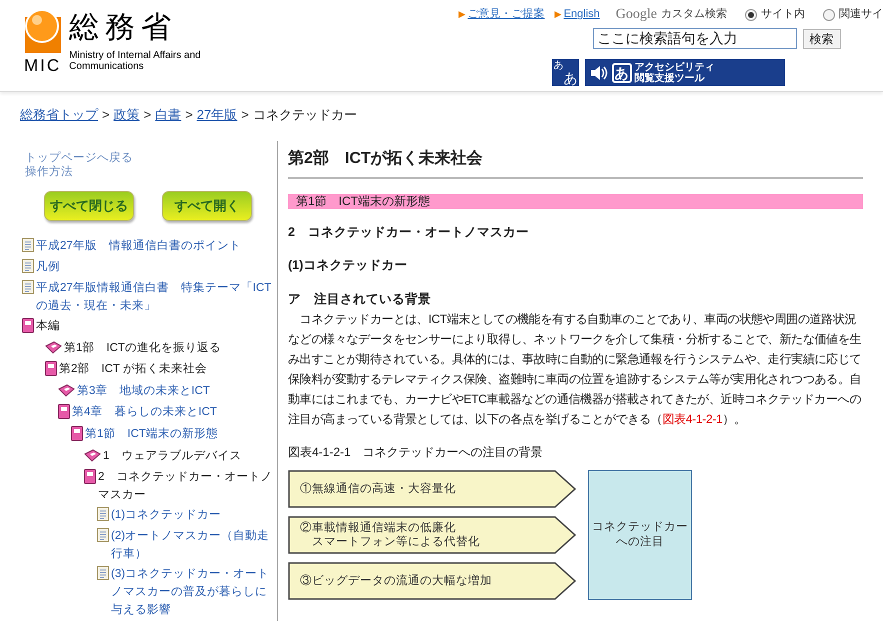 This screenshot has height=629, width=883. I want to click on tree-item-link: 平成27年版 情報通信白書のポイント, so click(138, 246).